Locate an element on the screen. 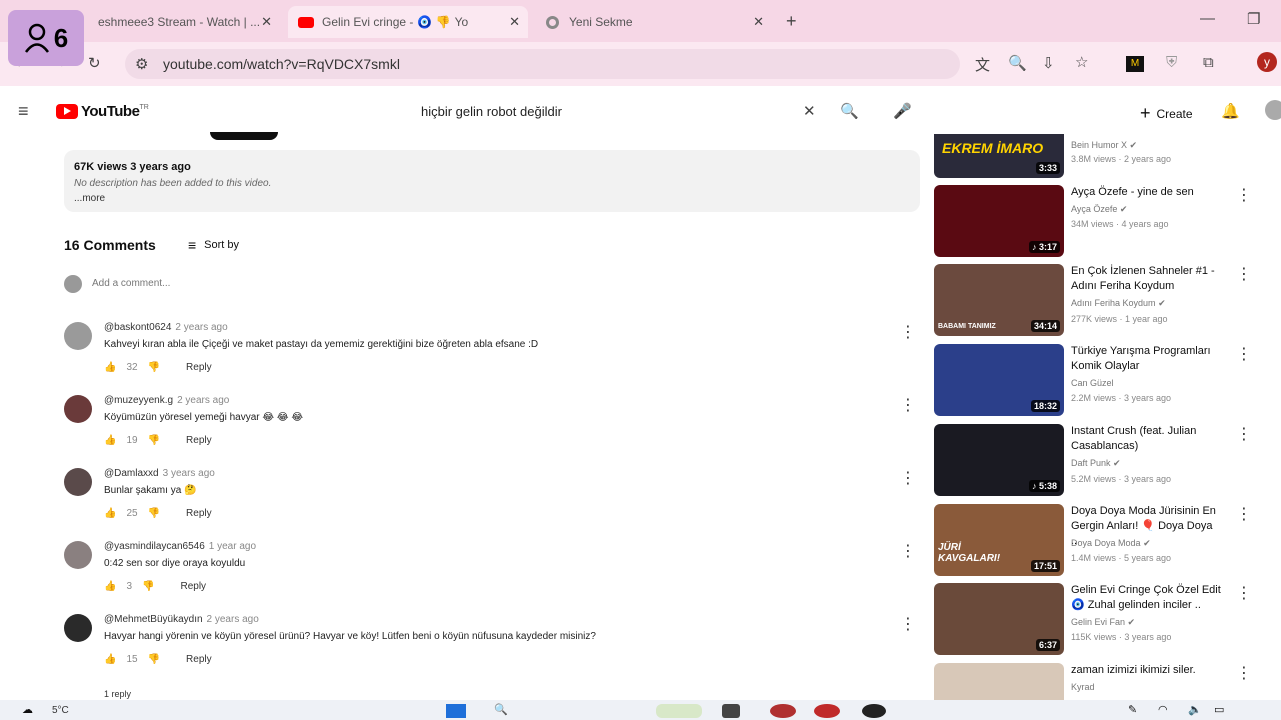  pen-icon: ✎ is located at coordinates (1132, 709).